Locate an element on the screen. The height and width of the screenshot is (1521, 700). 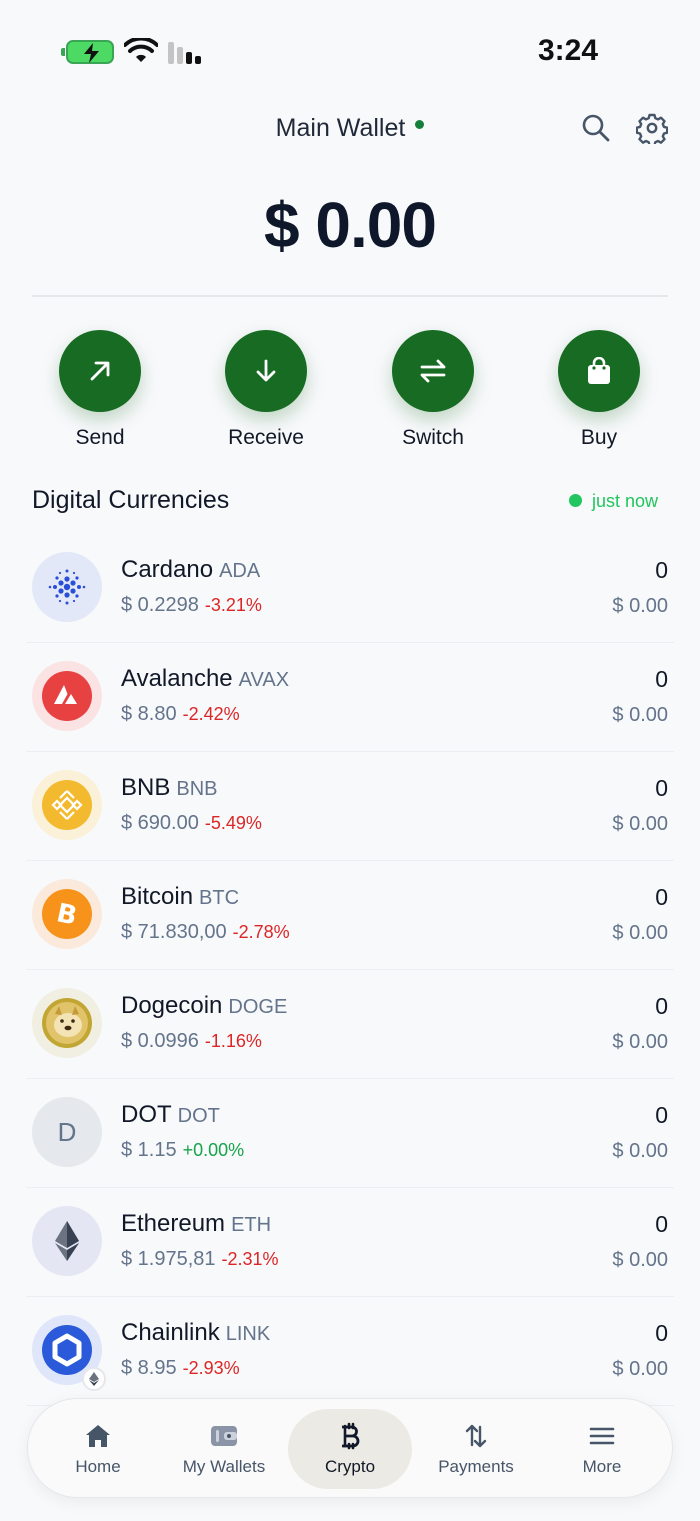
coin-name: Dogecoin is located at coordinates (172, 1005).